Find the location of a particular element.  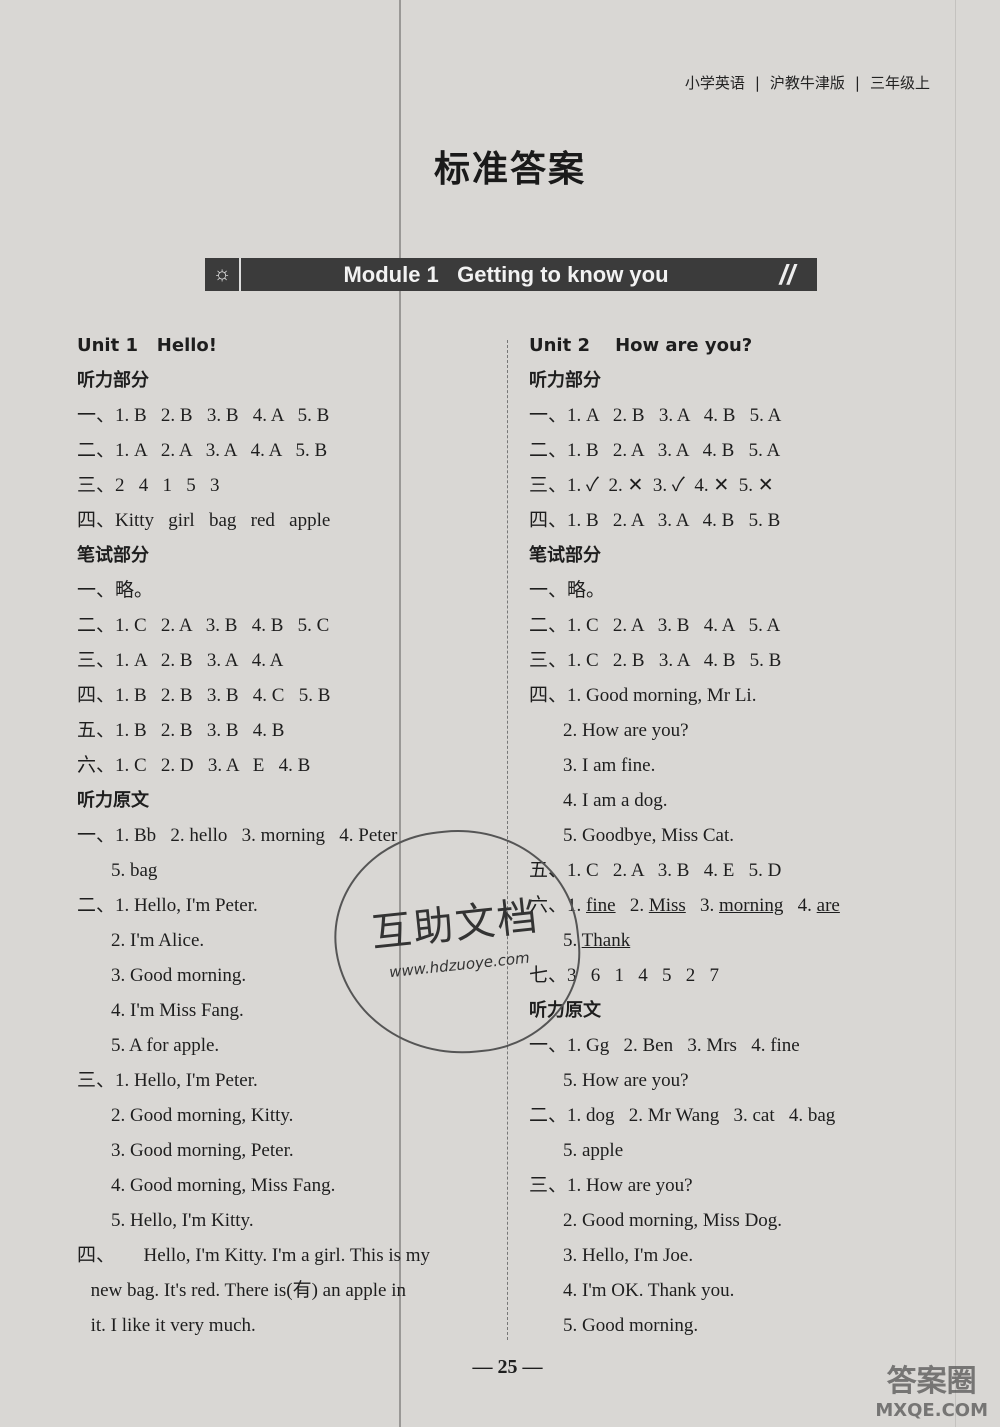

answer-line: 5. A for apple. is located at coordinates (165, 1045).